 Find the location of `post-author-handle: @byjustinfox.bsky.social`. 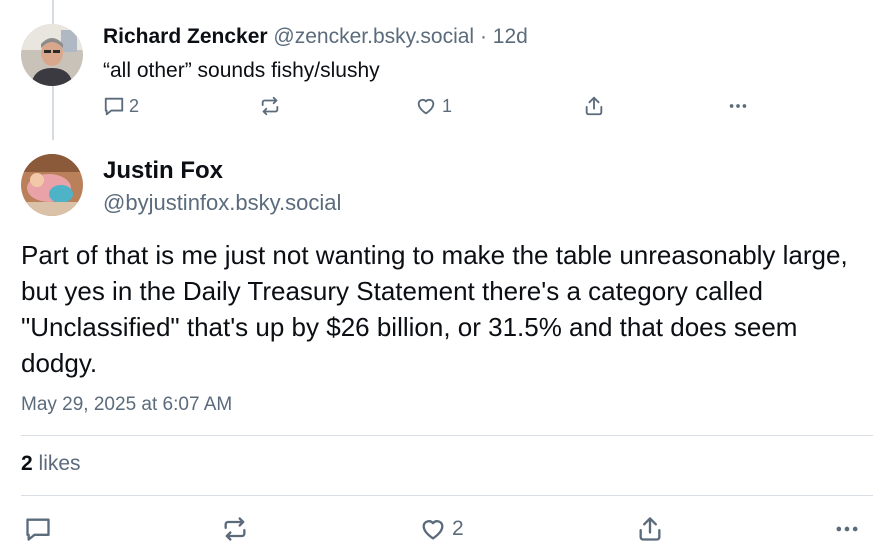

post-author-handle: @byjustinfox.bsky.social is located at coordinates (222, 203).